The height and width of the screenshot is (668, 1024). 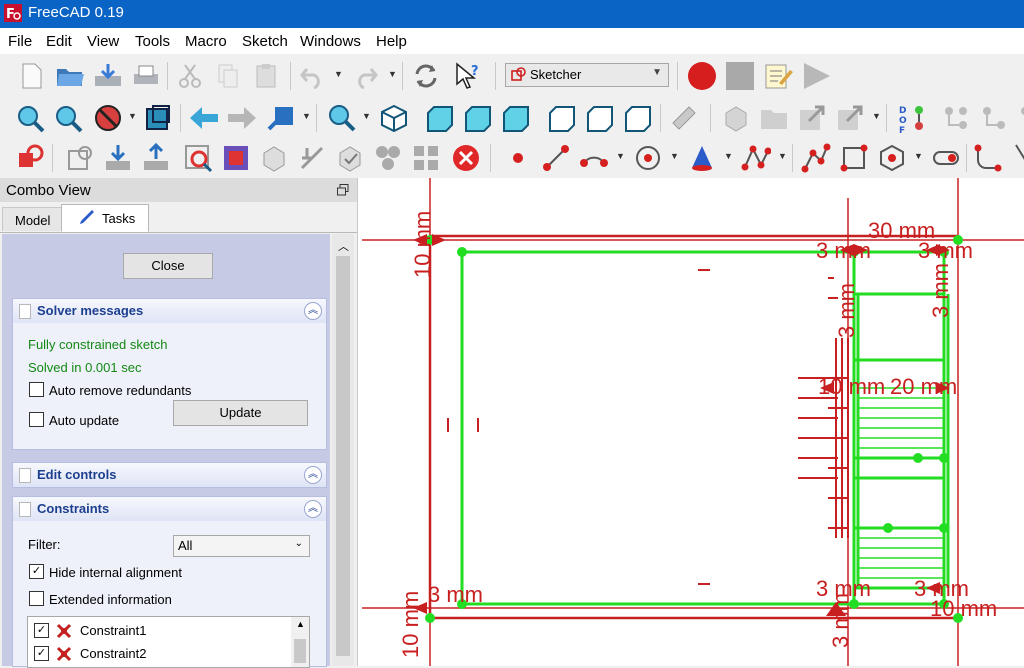 What do you see at coordinates (782, 156) in the screenshot?
I see `bspline-dropdown-icon: ▼` at bounding box center [782, 156].